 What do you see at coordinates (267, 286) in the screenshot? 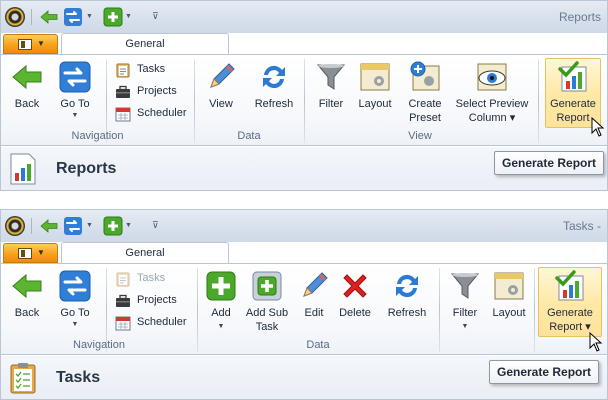
I see `add-sub-task-icon` at bounding box center [267, 286].